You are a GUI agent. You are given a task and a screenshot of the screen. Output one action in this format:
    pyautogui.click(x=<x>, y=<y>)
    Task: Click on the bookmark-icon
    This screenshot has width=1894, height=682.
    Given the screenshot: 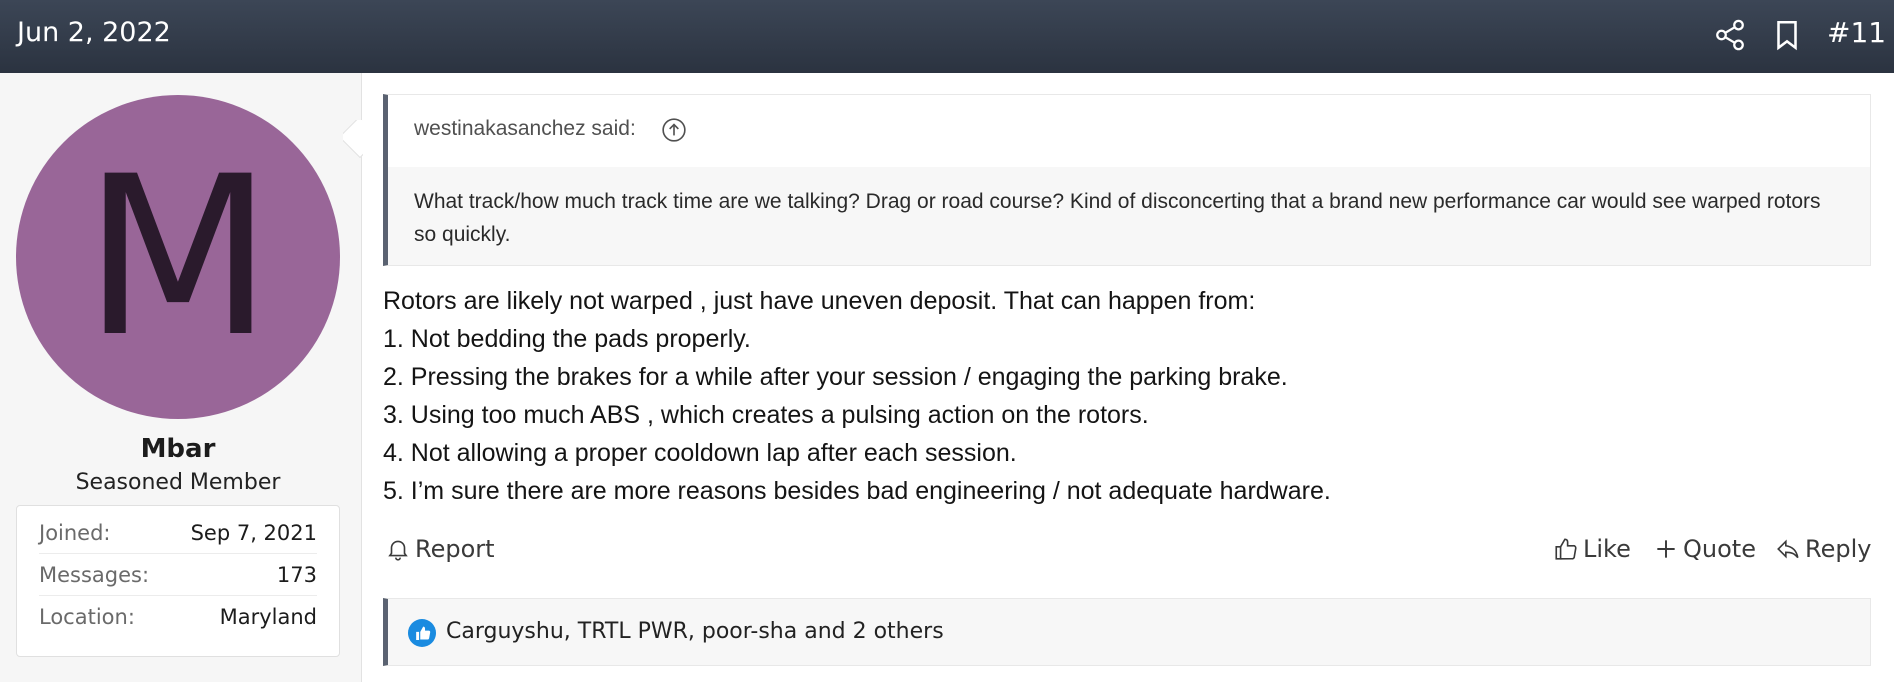 What is the action you would take?
    pyautogui.click(x=1787, y=35)
    